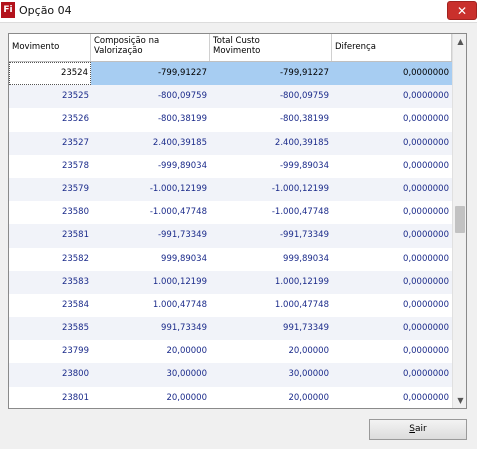  I want to click on vertical-scrollbar: ▲ ▼, so click(459, 221).